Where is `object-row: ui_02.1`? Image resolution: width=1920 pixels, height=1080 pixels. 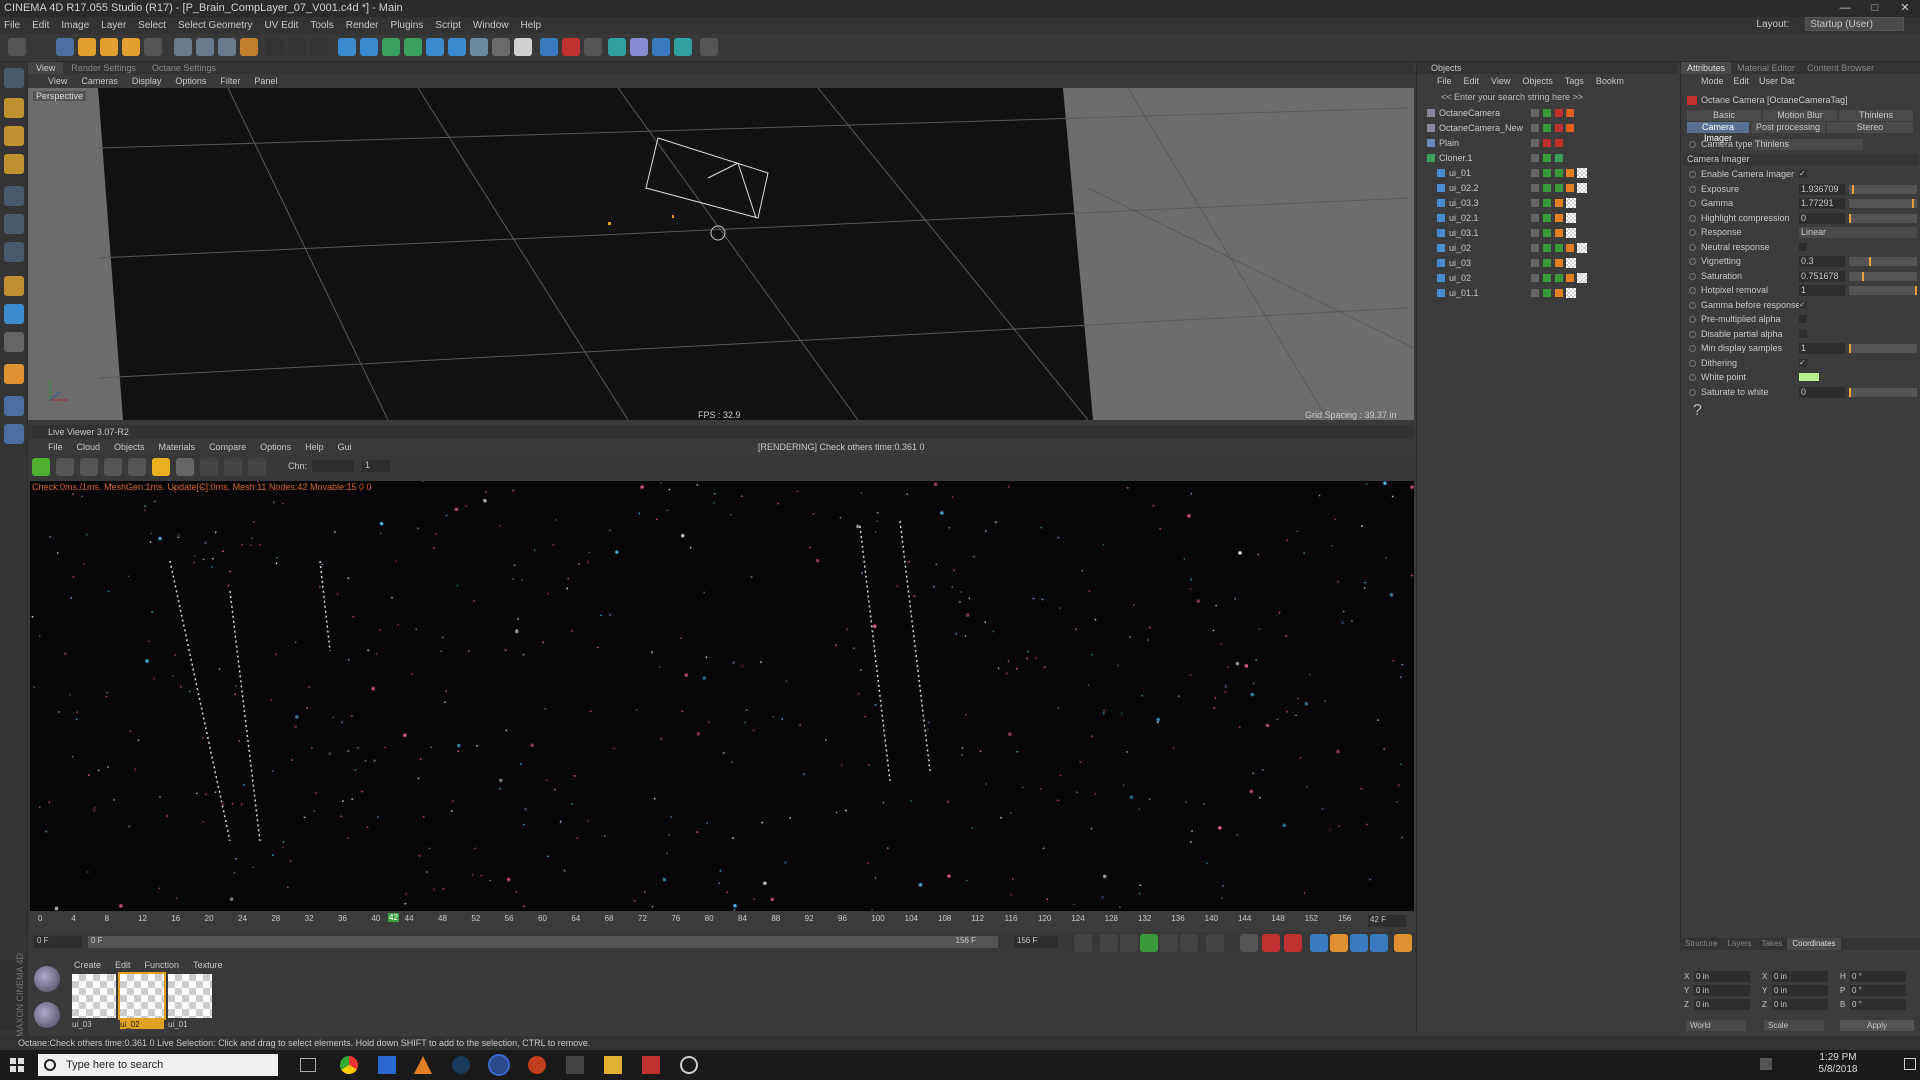
object-row: ui_02.1 is located at coordinates (1548, 218).